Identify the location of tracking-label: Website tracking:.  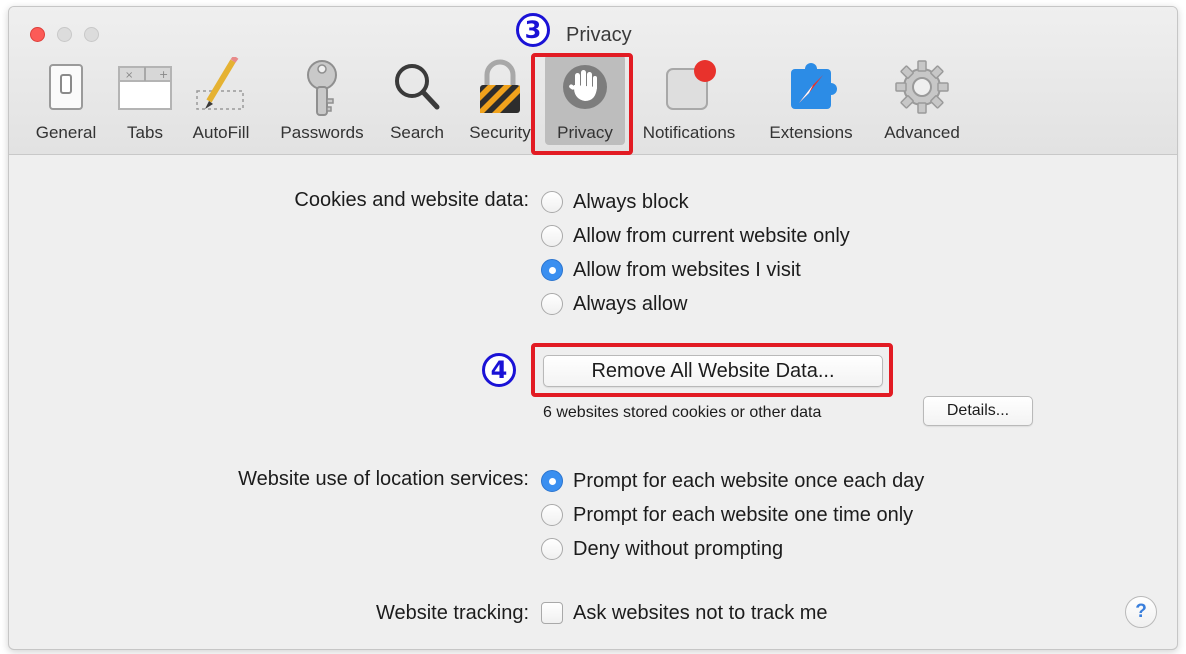
(452, 613).